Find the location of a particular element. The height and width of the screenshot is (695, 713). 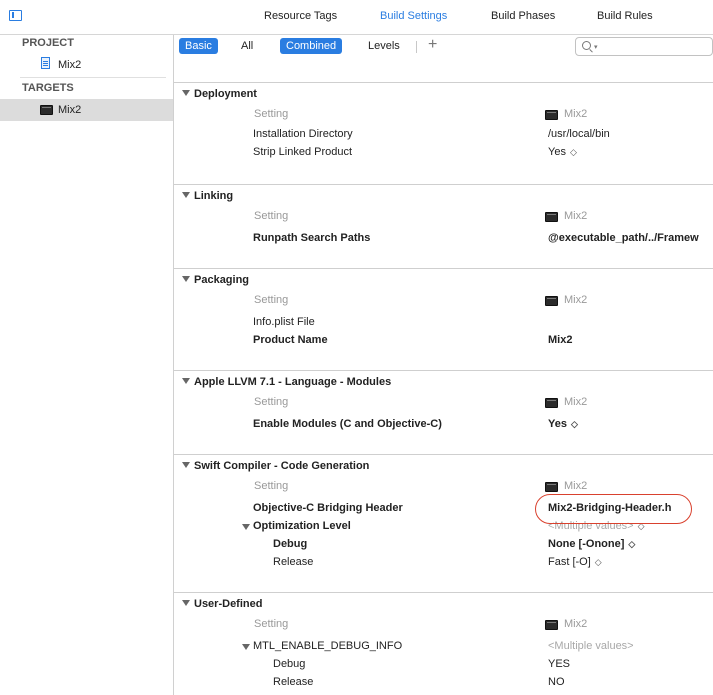

setting-value: NO is located at coordinates (556, 682).